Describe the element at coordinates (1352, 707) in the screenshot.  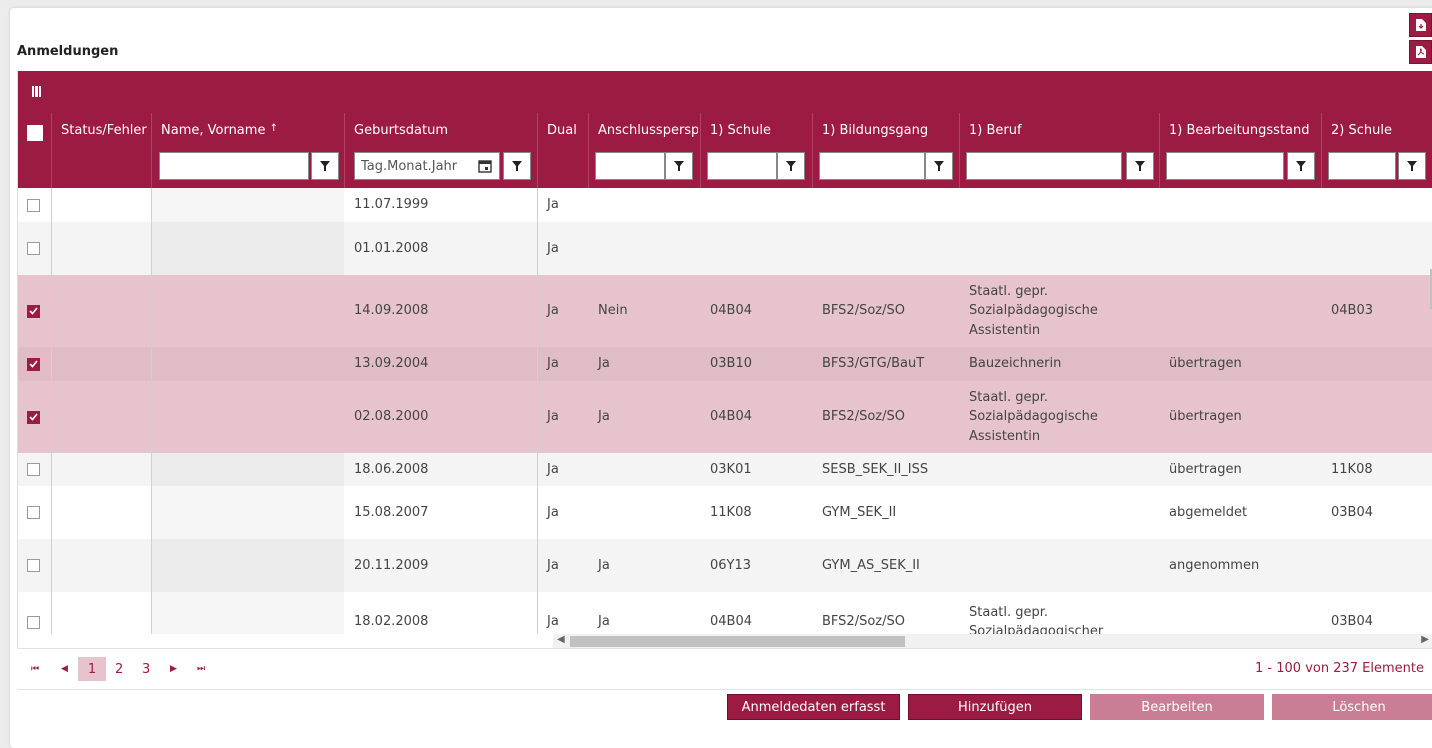
I see `delete-button: Löschen` at that location.